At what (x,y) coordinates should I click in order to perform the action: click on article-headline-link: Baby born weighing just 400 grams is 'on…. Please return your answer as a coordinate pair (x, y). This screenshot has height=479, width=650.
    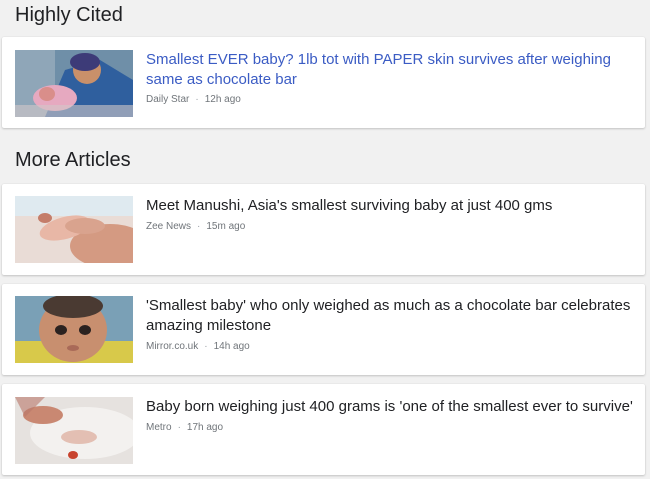
    Looking at the image, I should click on (389, 407).